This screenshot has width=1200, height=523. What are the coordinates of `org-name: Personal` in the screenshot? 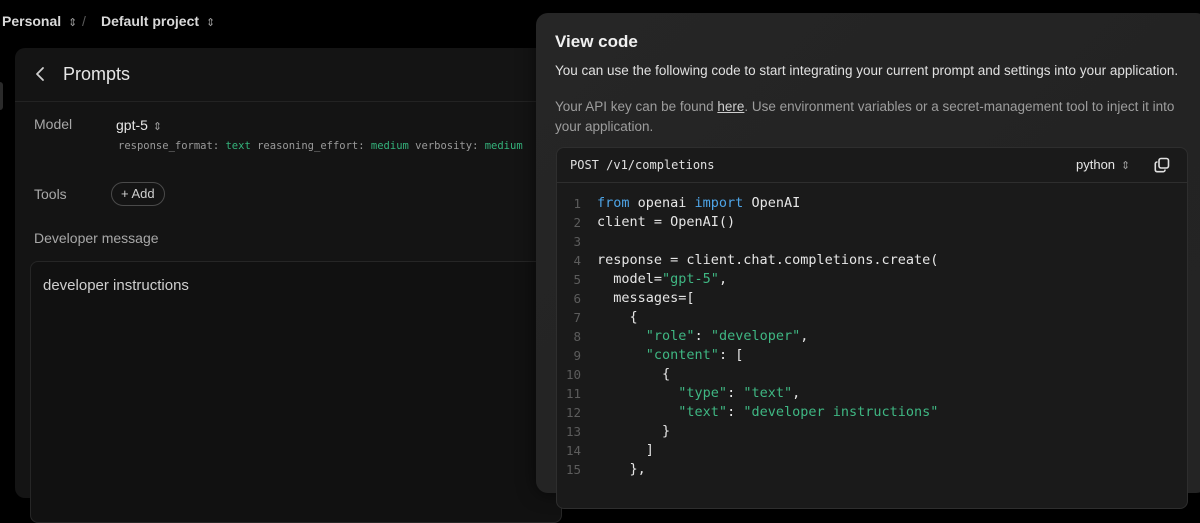 It's located at (32, 21).